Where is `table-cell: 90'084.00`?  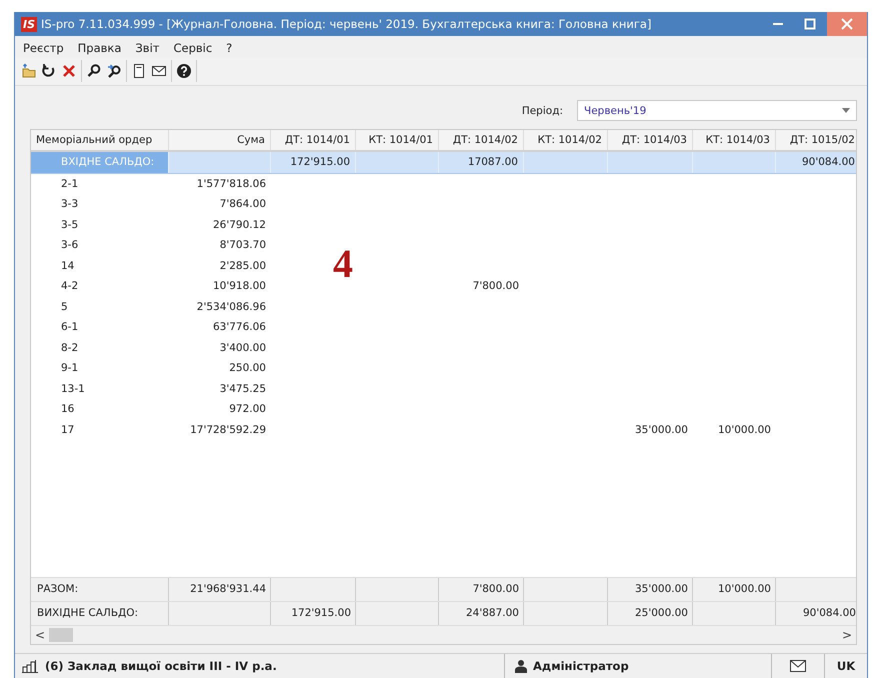 table-cell: 90'084.00 is located at coordinates (816, 162).